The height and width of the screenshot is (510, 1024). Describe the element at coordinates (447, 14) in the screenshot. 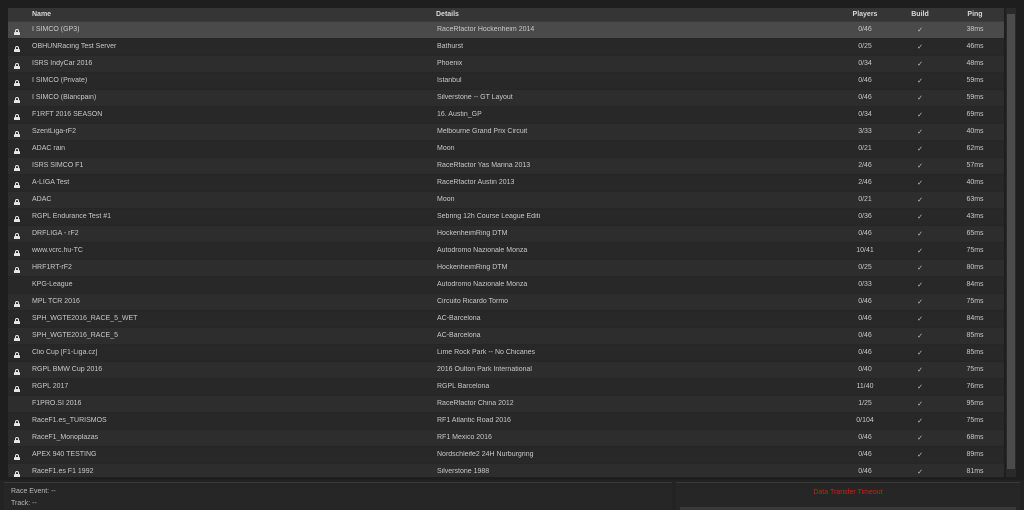

I see `column-header-details: Details` at that location.